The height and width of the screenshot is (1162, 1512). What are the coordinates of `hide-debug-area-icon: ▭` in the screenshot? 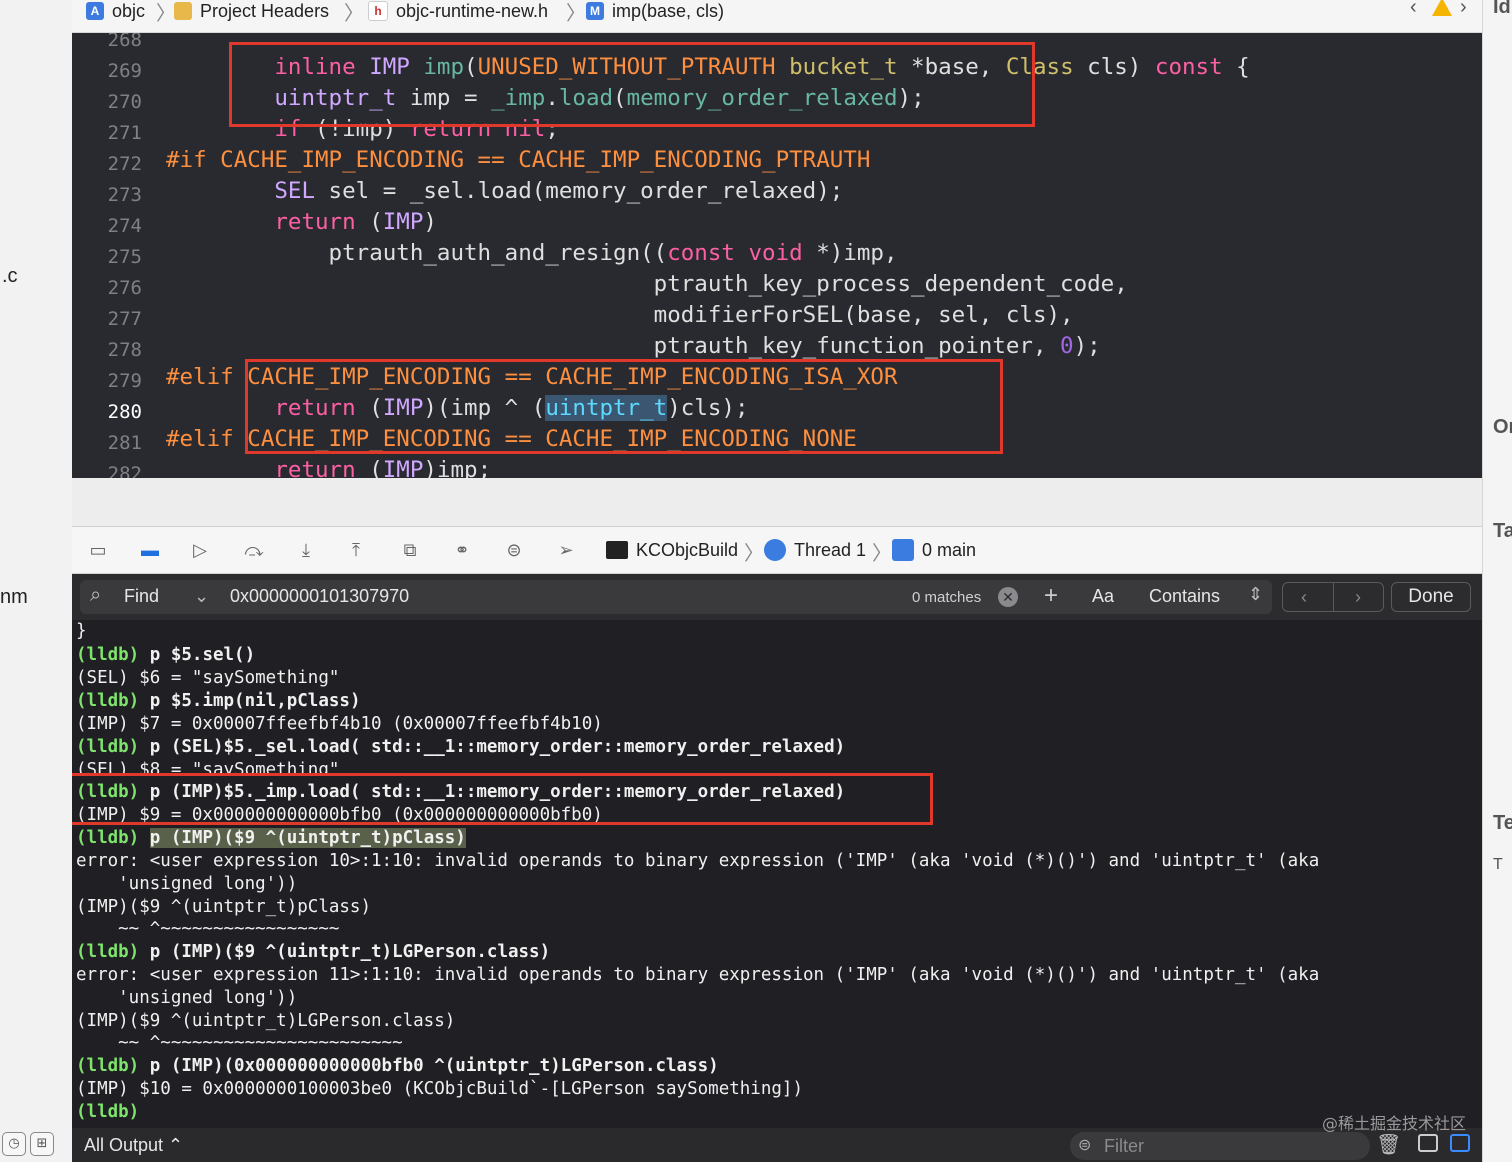 It's located at (98, 550).